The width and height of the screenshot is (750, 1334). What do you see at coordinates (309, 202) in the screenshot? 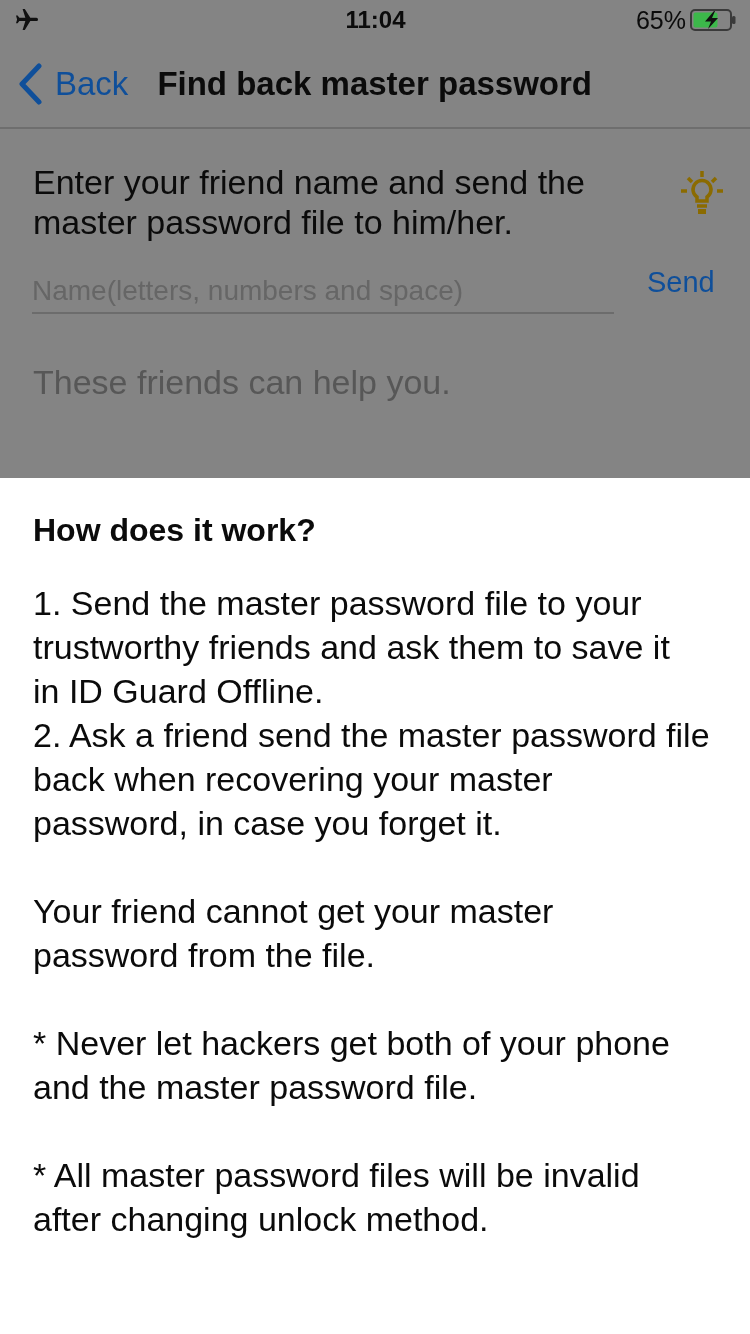
I see `instruction-text: Enter your friend name and send the master password file to him/her.` at bounding box center [309, 202].